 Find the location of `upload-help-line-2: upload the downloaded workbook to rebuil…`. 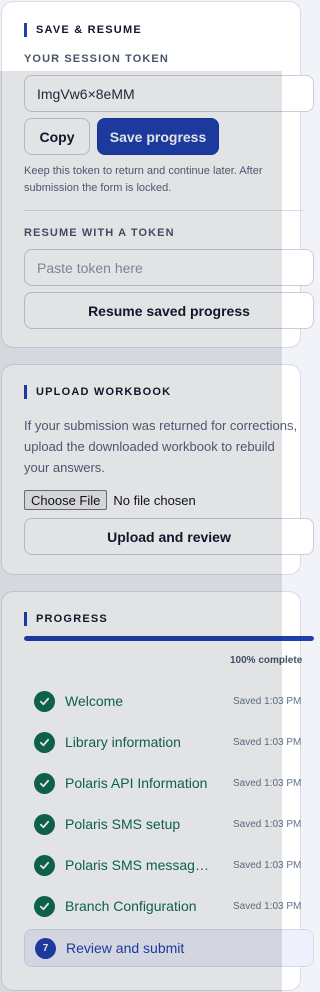

upload-help-line-2: upload the downloaded workbook to rebuil… is located at coordinates (149, 446).